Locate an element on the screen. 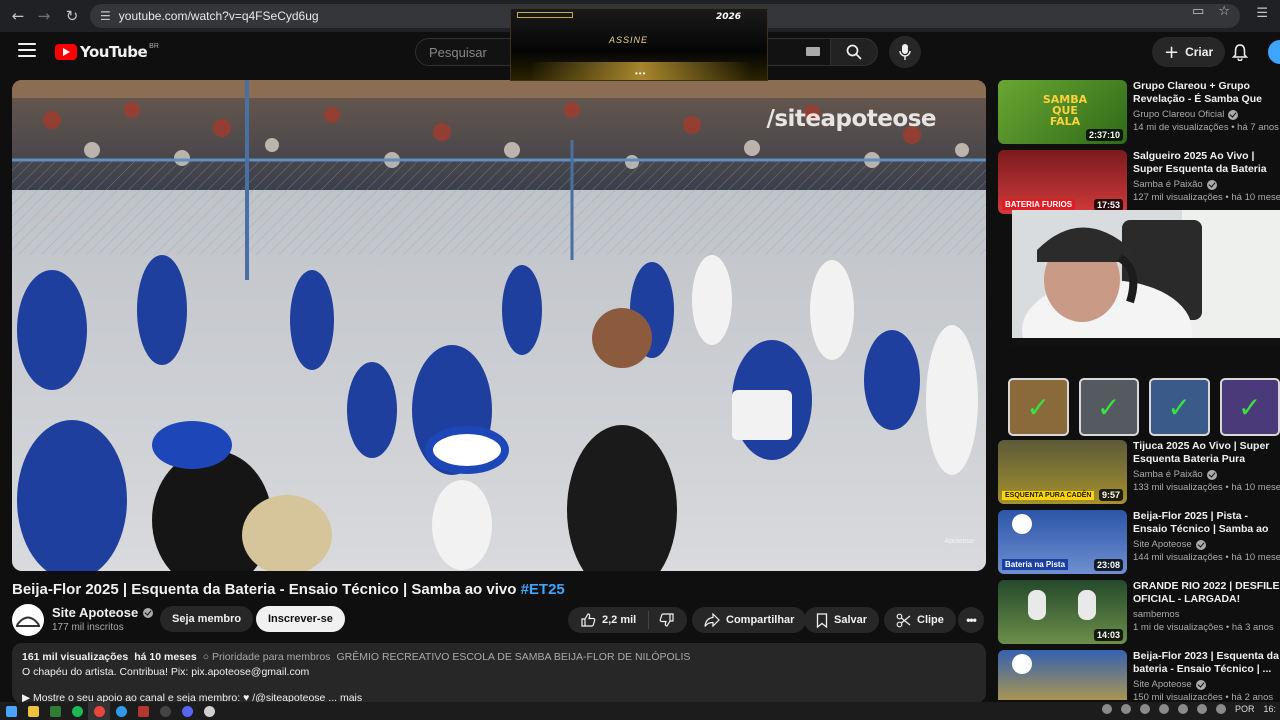 The width and height of the screenshot is (1280, 720). ad-banner: 2026 ASSINE ••• is located at coordinates (639, 44).